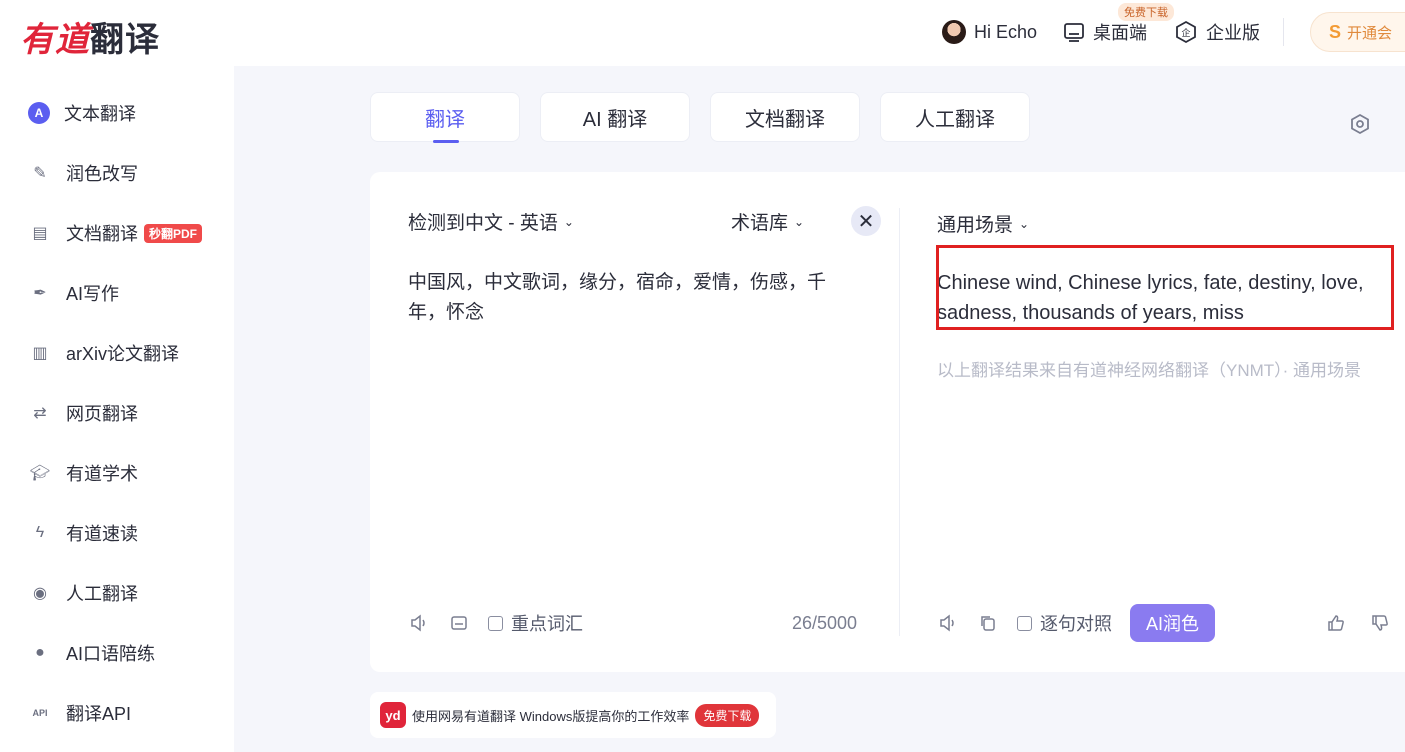  I want to click on sentence-compare-checkbox: 逐句对照, so click(1064, 623).